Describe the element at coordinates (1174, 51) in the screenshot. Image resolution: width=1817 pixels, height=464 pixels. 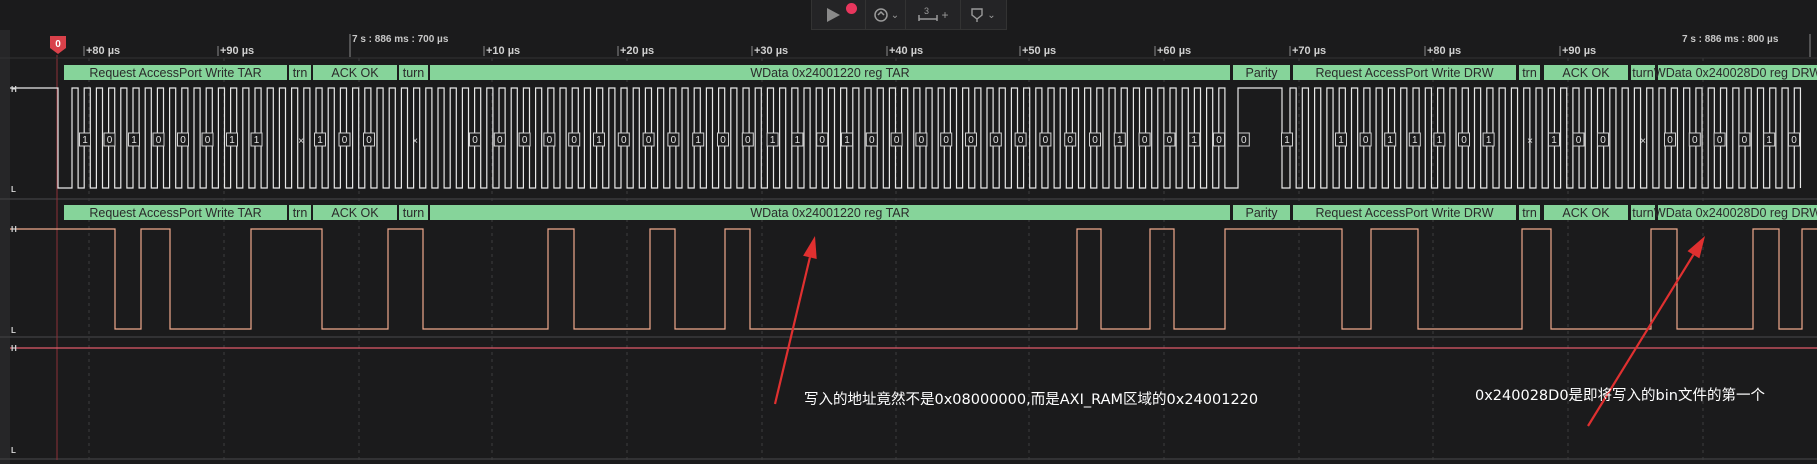
I see `ruler-tick-label: +60 µs` at that location.